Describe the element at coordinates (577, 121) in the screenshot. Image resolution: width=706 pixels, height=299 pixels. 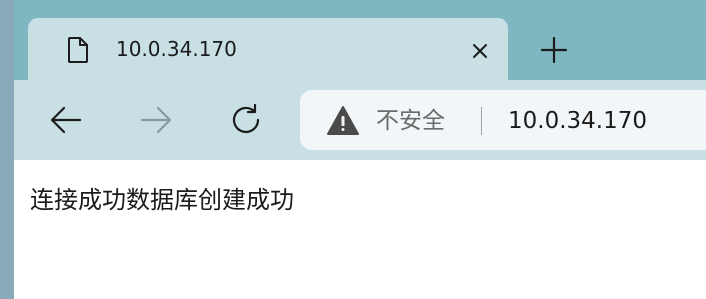
I see `url-text: 10.0.34.170` at that location.